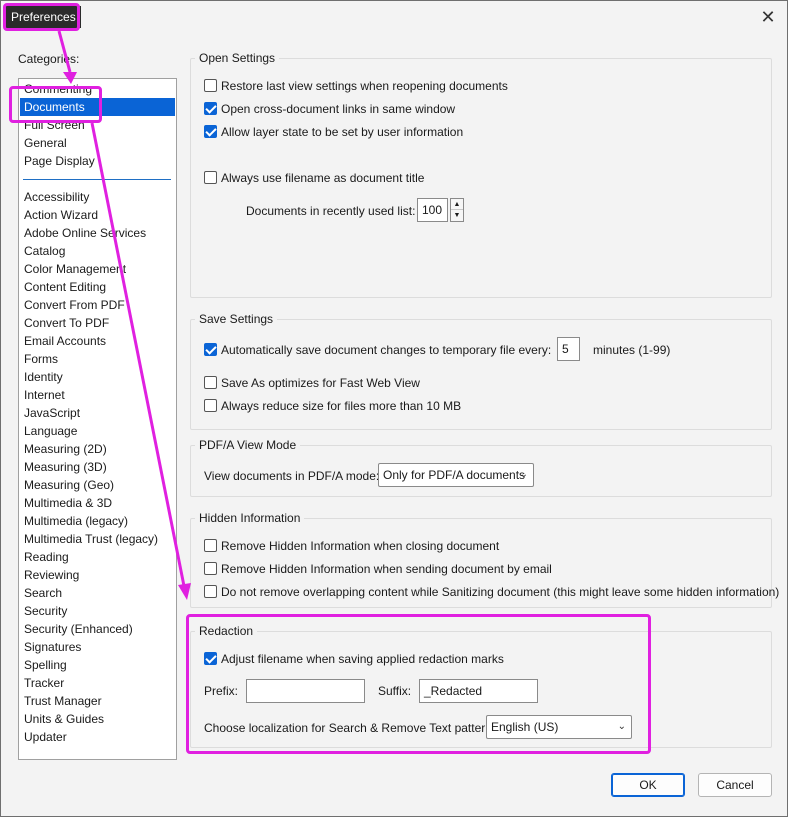  I want to click on pdfa-mode-label: View documents in PDF/A mode:, so click(292, 476).